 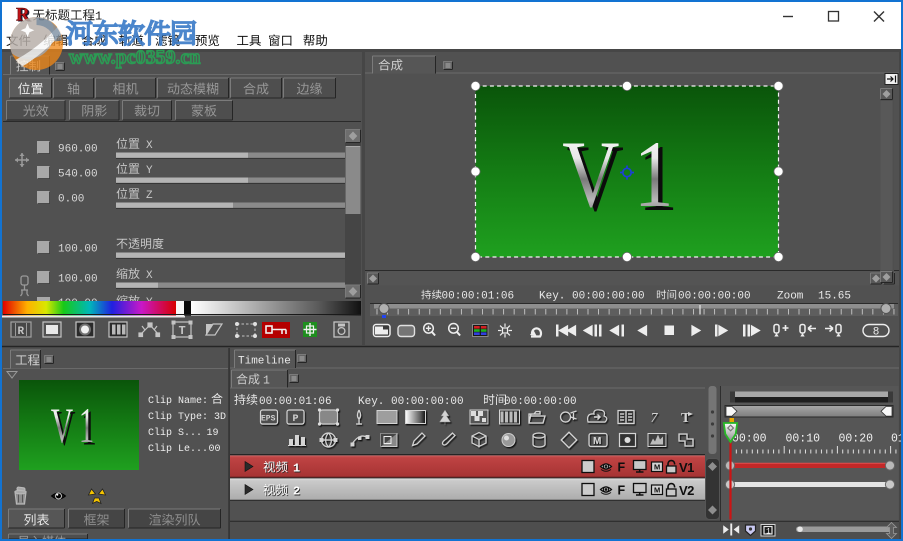 What do you see at coordinates (215, 449) in the screenshot?
I see `svg-text: 00` at bounding box center [215, 449].